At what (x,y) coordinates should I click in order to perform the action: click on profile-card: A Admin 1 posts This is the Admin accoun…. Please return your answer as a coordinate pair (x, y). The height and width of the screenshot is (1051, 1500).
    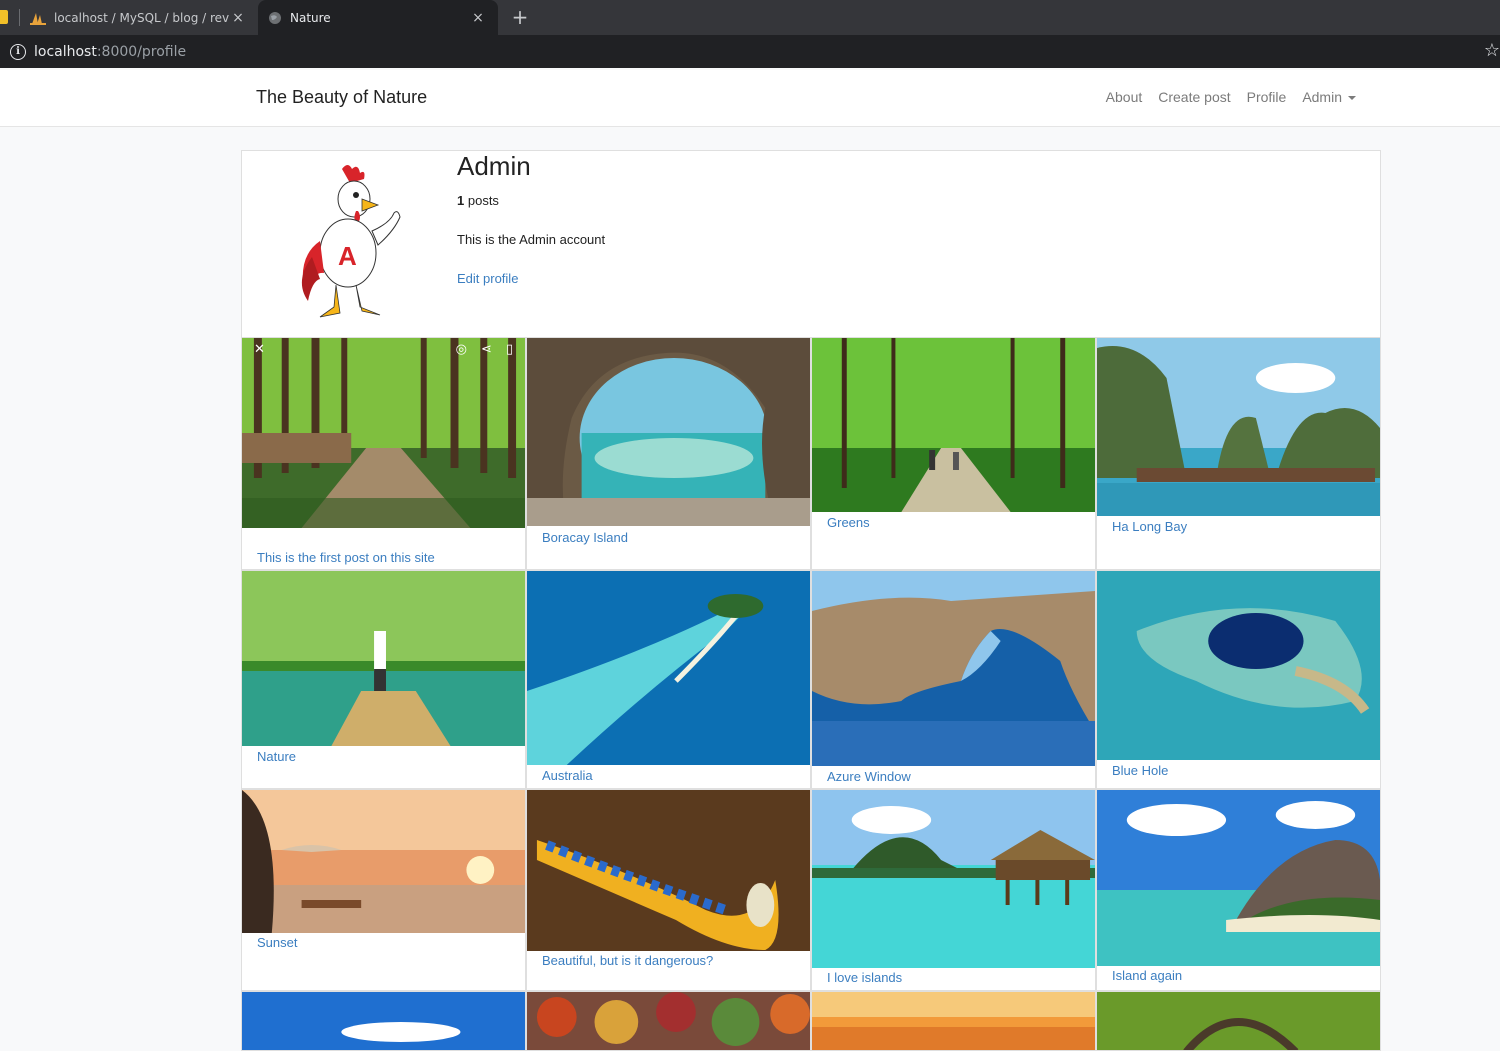
    Looking at the image, I should click on (811, 244).